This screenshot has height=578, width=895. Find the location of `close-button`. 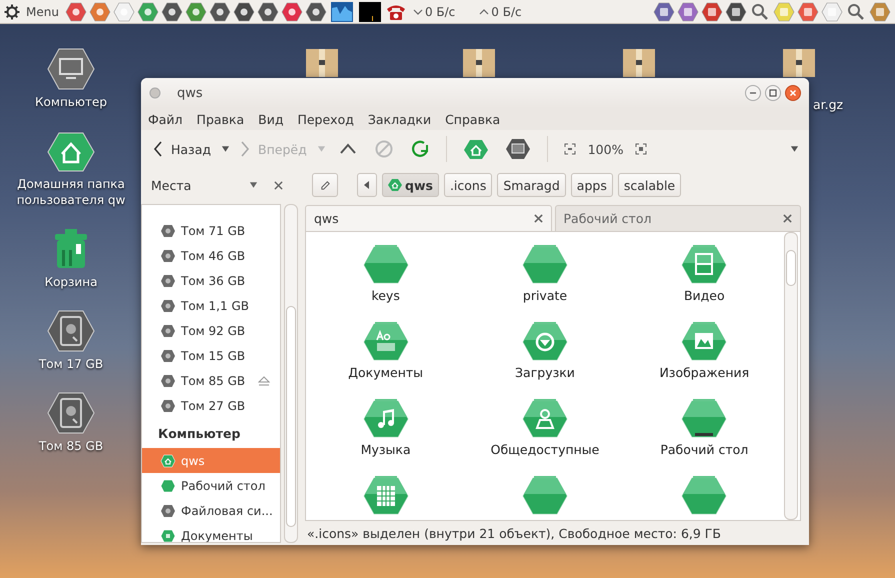

close-button is located at coordinates (793, 93).